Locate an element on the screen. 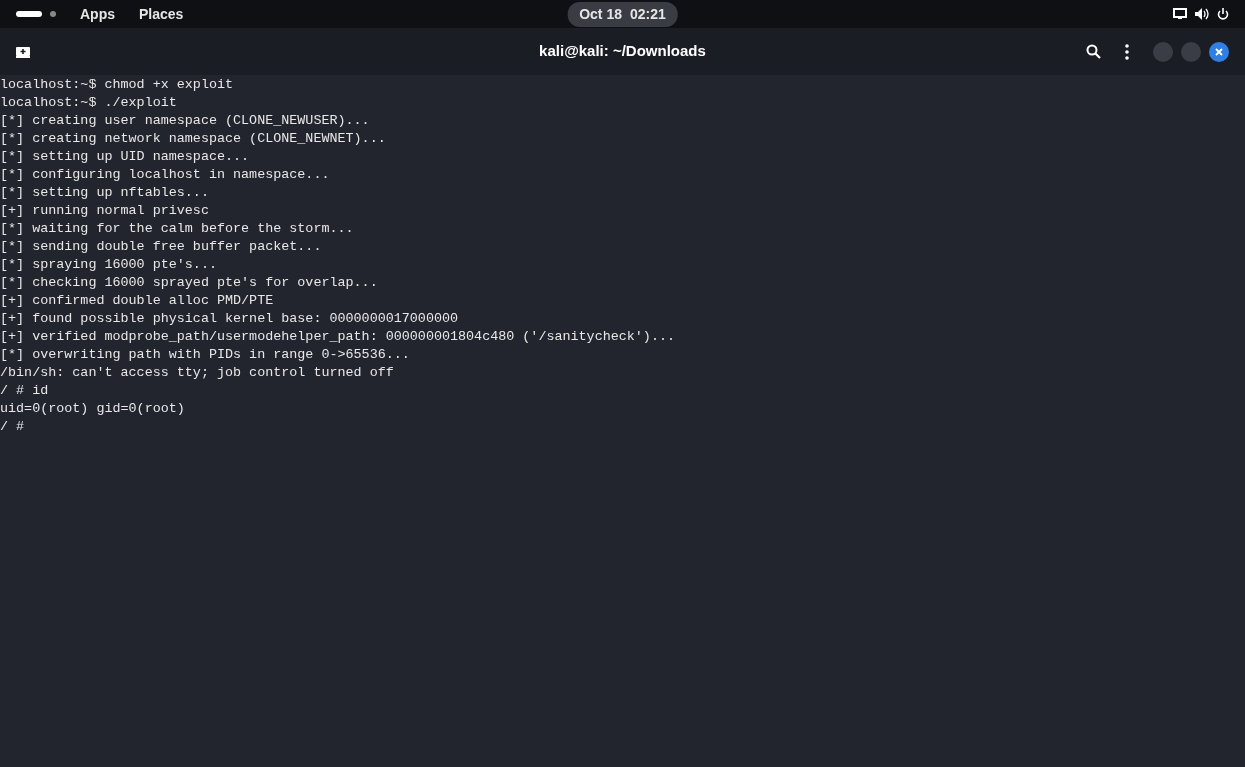 This screenshot has height=767, width=1245. close-button is located at coordinates (1219, 51).